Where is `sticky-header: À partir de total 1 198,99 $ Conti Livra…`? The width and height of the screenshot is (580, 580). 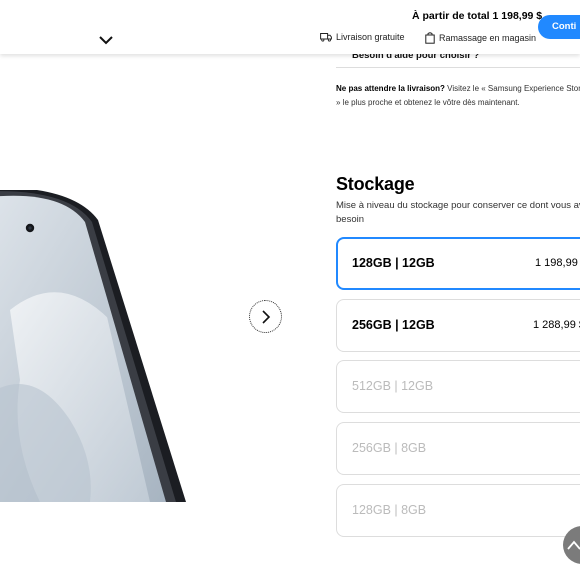
sticky-header: À partir de total 1 198,99 $ Conti Livra… is located at coordinates (290, 27).